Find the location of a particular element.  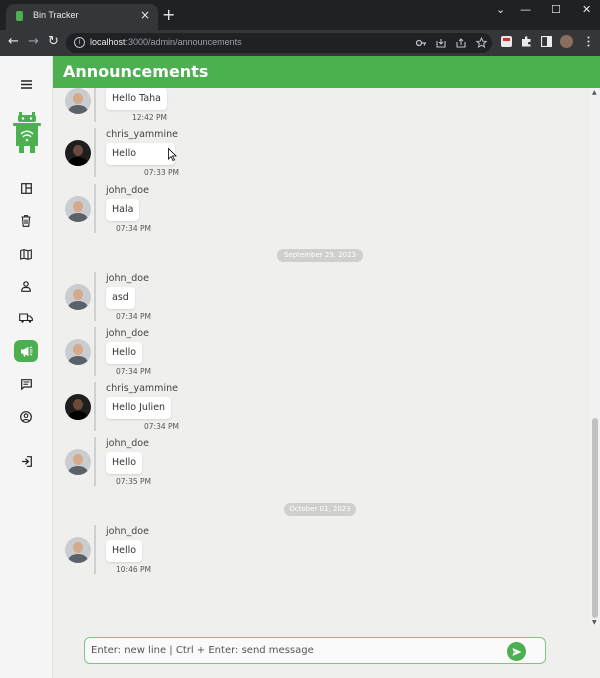

info-icon: i is located at coordinates (79, 42).